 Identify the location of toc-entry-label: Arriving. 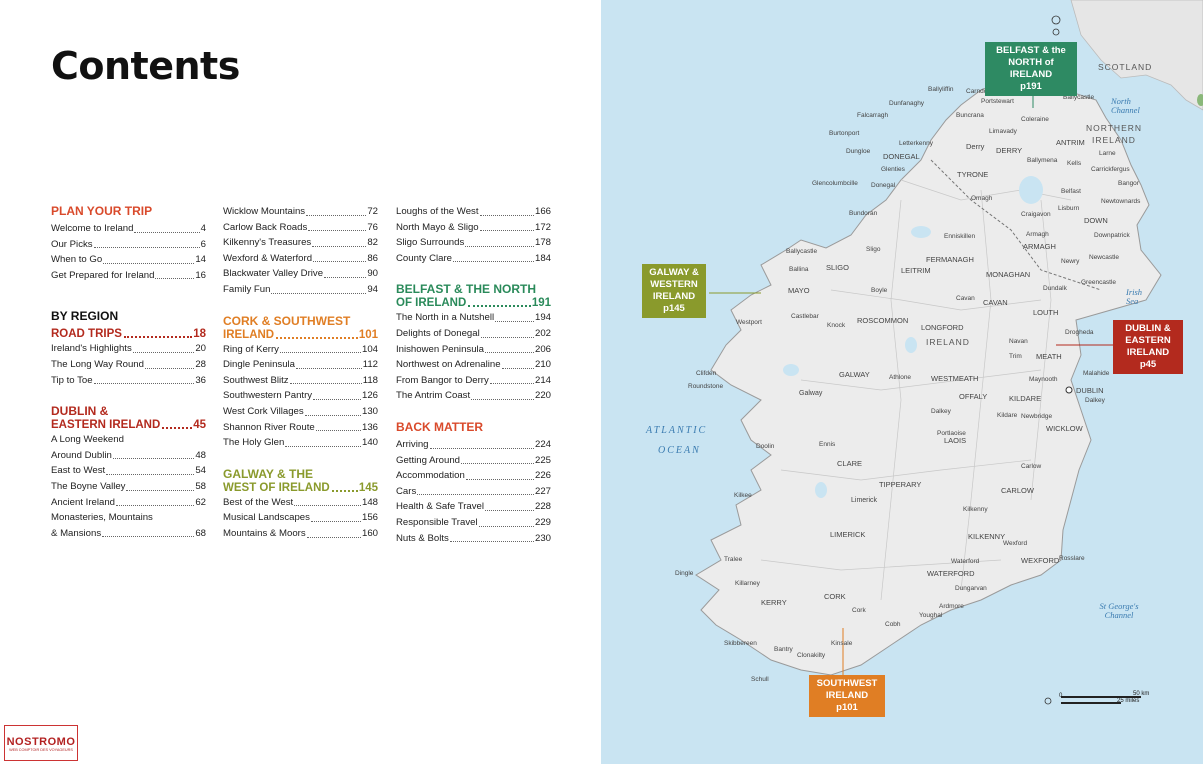
(412, 444).